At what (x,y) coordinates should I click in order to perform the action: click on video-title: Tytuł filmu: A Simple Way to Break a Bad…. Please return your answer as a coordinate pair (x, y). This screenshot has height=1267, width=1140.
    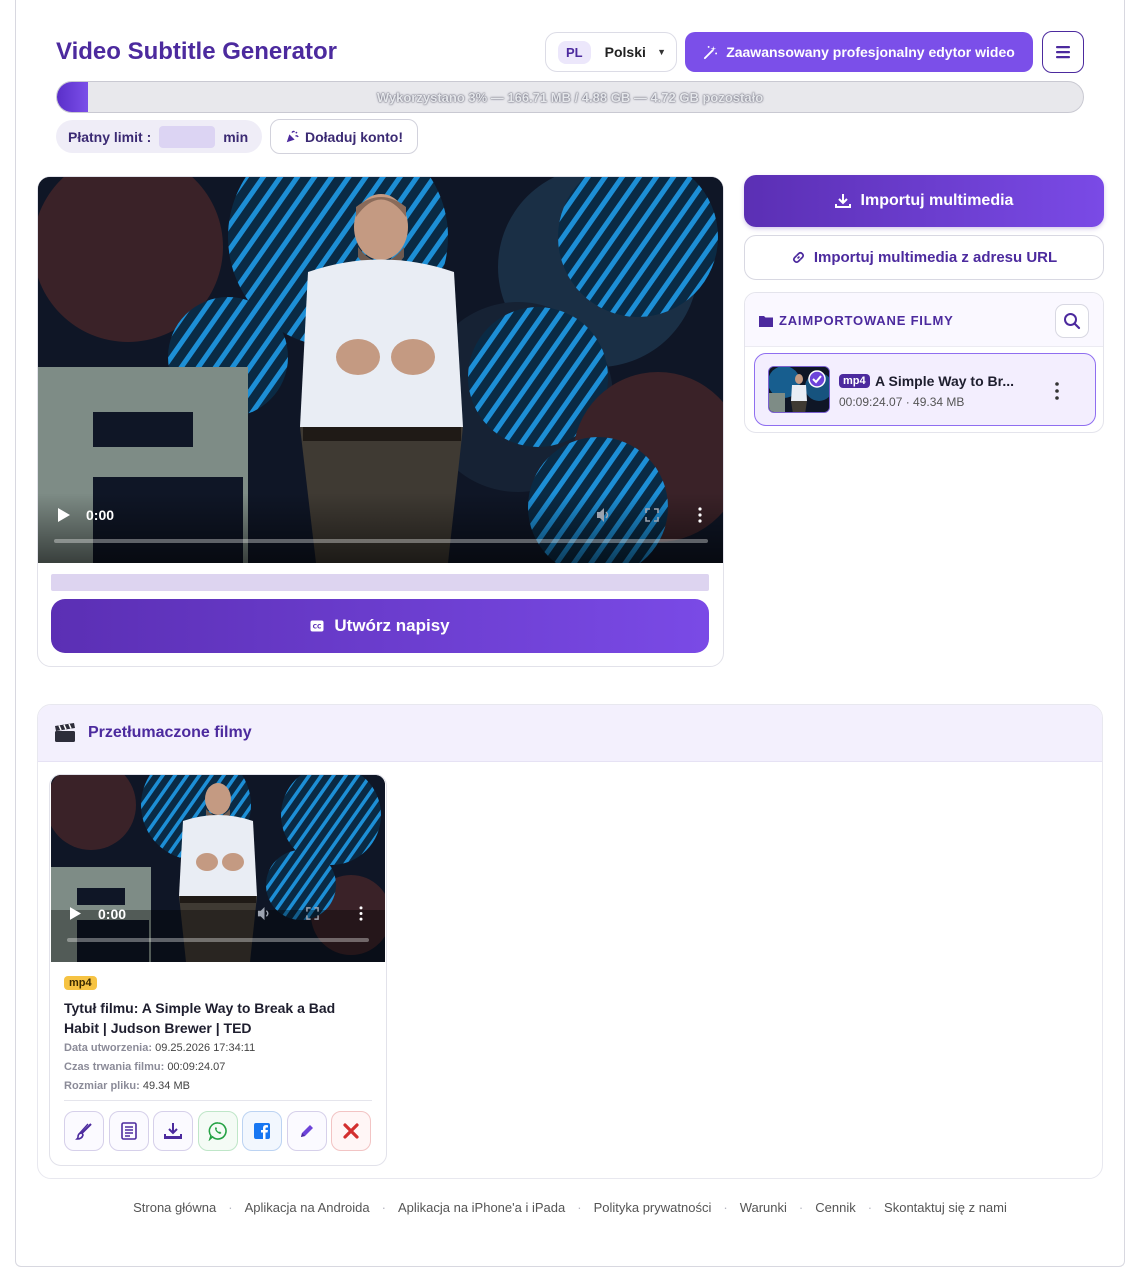
    Looking at the image, I should click on (200, 1018).